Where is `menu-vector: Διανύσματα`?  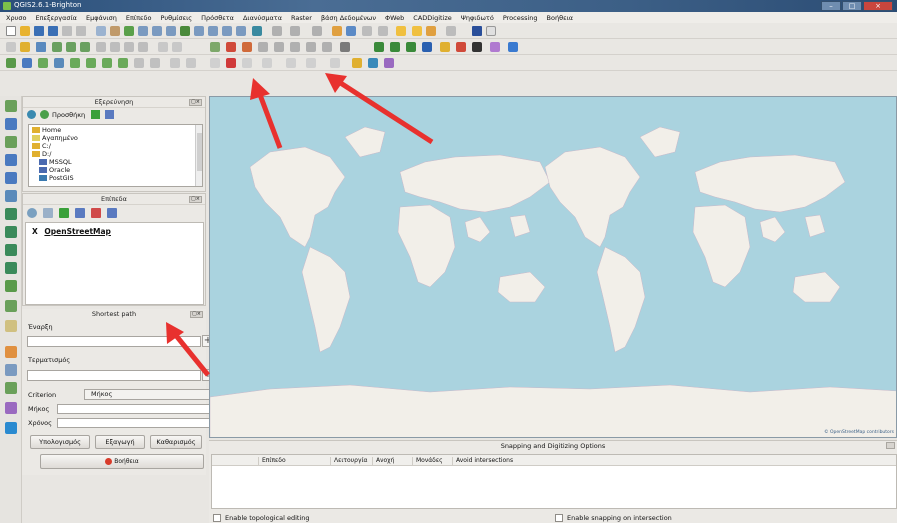 menu-vector: Διανύσματα is located at coordinates (262, 18).